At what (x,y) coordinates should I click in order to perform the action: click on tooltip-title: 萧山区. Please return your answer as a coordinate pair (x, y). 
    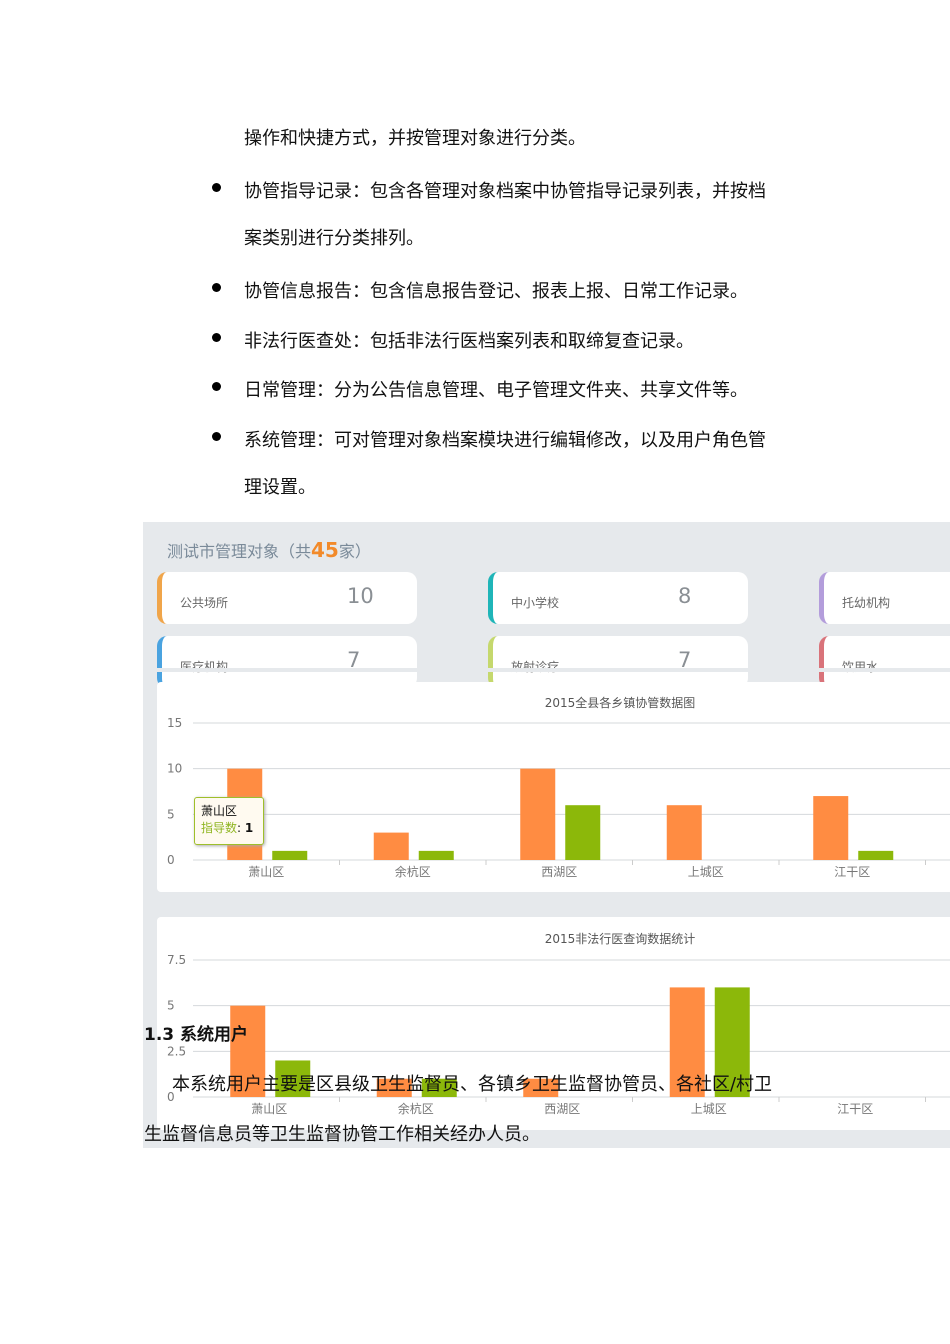
    Looking at the image, I should click on (219, 811).